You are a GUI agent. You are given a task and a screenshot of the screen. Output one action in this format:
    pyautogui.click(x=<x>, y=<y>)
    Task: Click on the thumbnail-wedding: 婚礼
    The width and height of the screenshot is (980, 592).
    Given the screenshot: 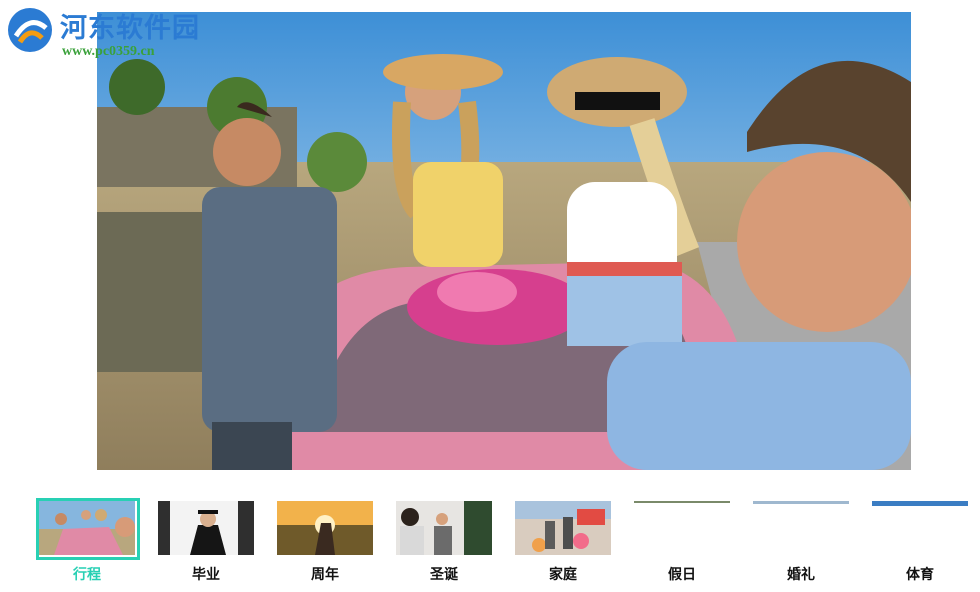 What is the action you would take?
    pyautogui.click(x=801, y=543)
    